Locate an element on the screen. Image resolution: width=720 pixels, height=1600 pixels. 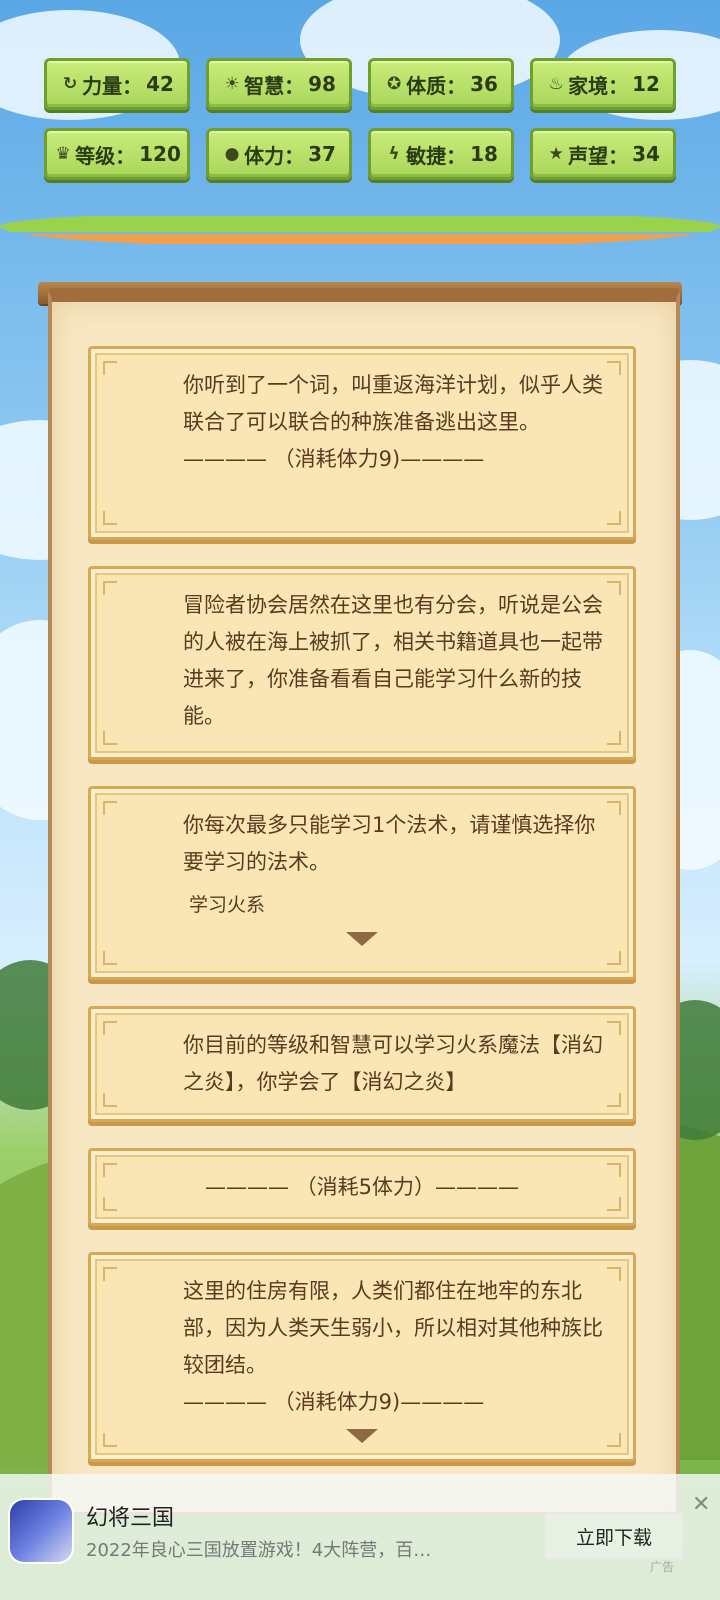
stat-reputation: ★ 声望： 34 is located at coordinates (603, 154).